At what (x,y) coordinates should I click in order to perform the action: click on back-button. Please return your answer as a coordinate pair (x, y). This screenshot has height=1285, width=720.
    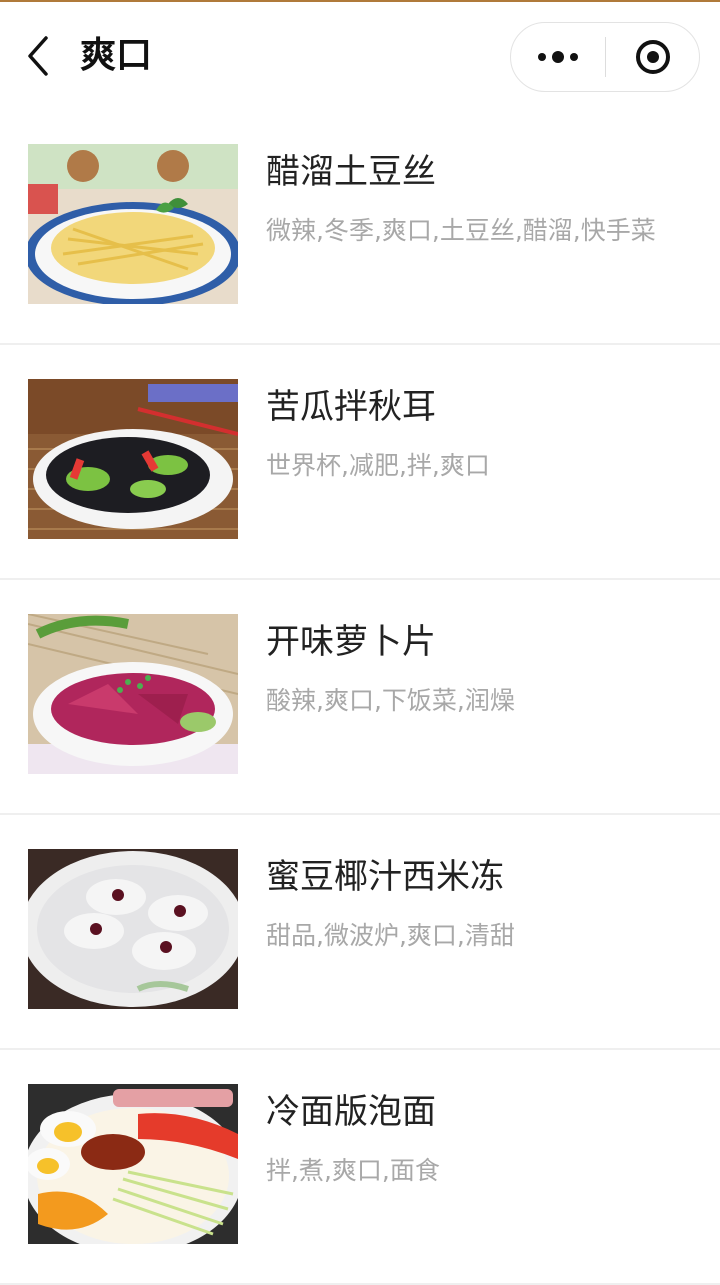
    Looking at the image, I should click on (38, 56).